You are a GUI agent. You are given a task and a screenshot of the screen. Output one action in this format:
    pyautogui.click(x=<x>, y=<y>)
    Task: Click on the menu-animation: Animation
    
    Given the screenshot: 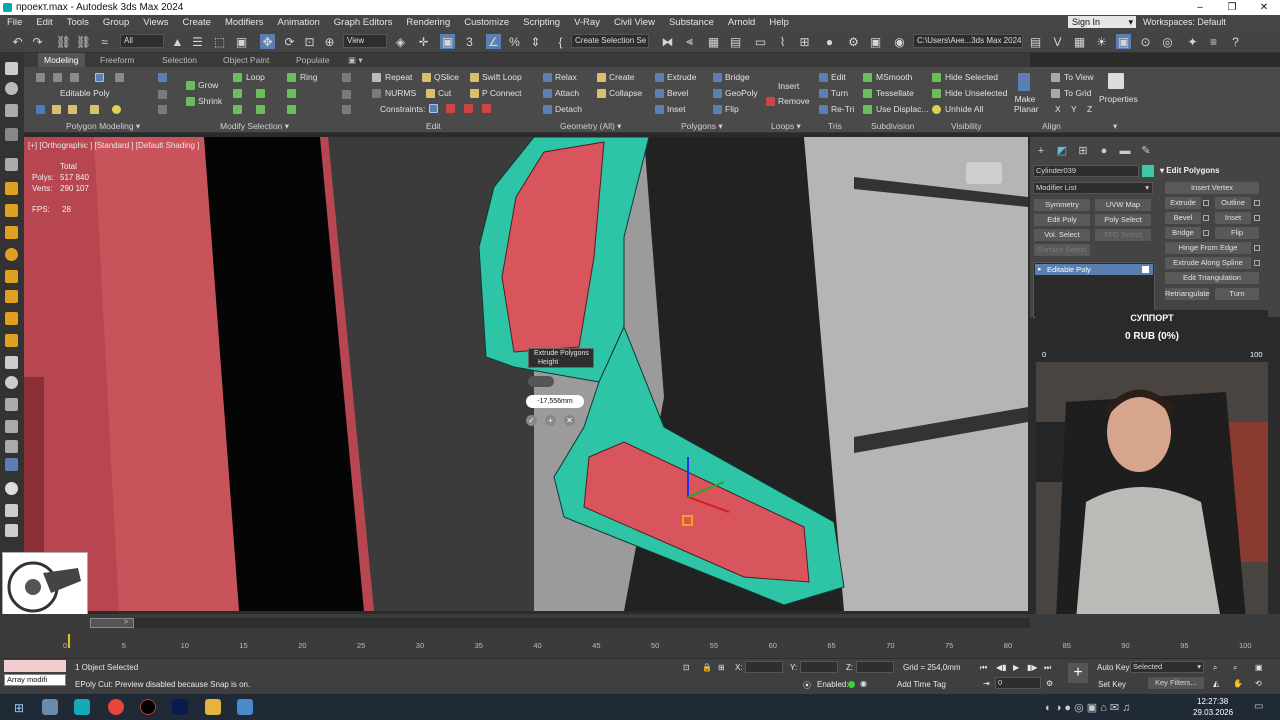 What is the action you would take?
    pyautogui.click(x=299, y=22)
    